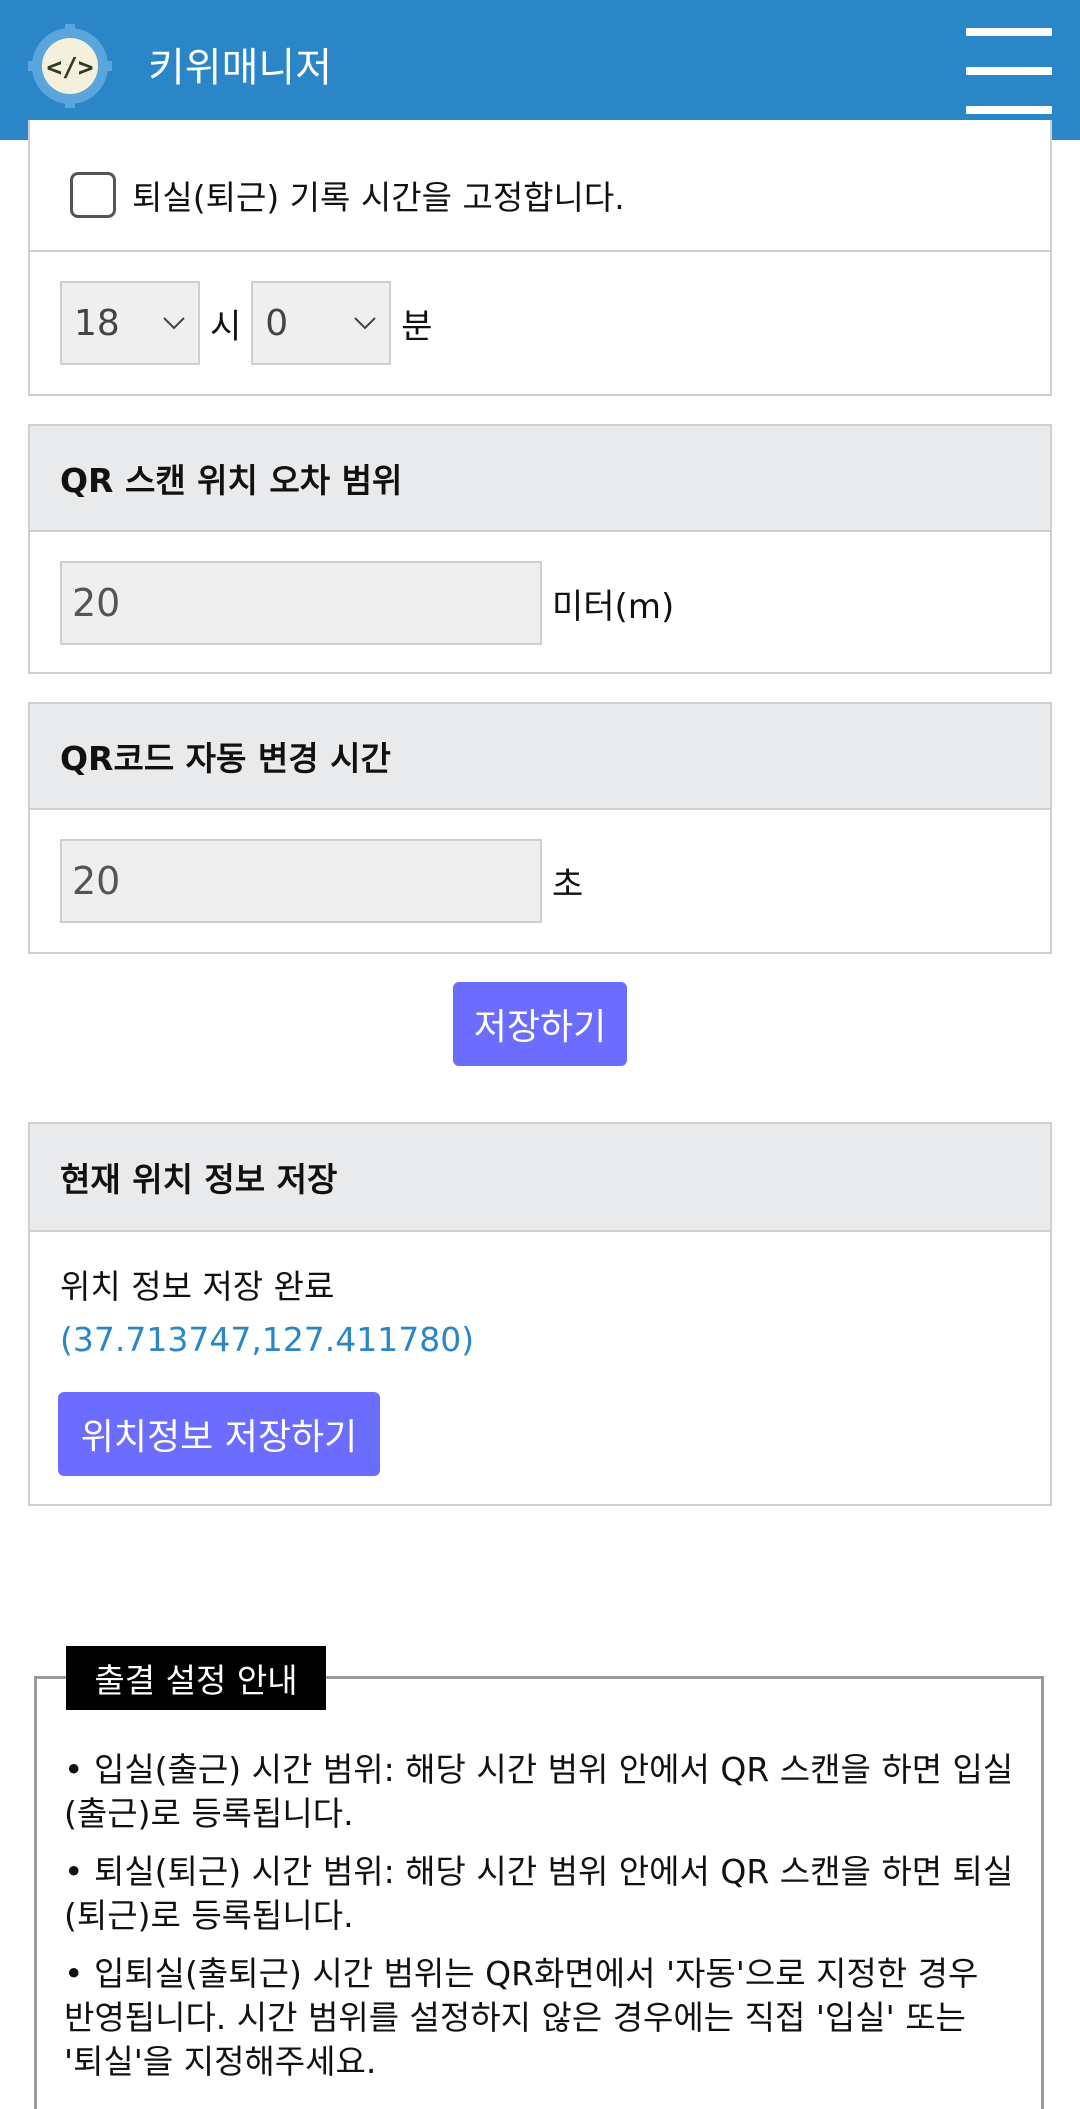 The width and height of the screenshot is (1080, 2109). I want to click on qr-range-panel: QR 스캔 위치 오차 범위 20 미터(m), so click(540, 549).